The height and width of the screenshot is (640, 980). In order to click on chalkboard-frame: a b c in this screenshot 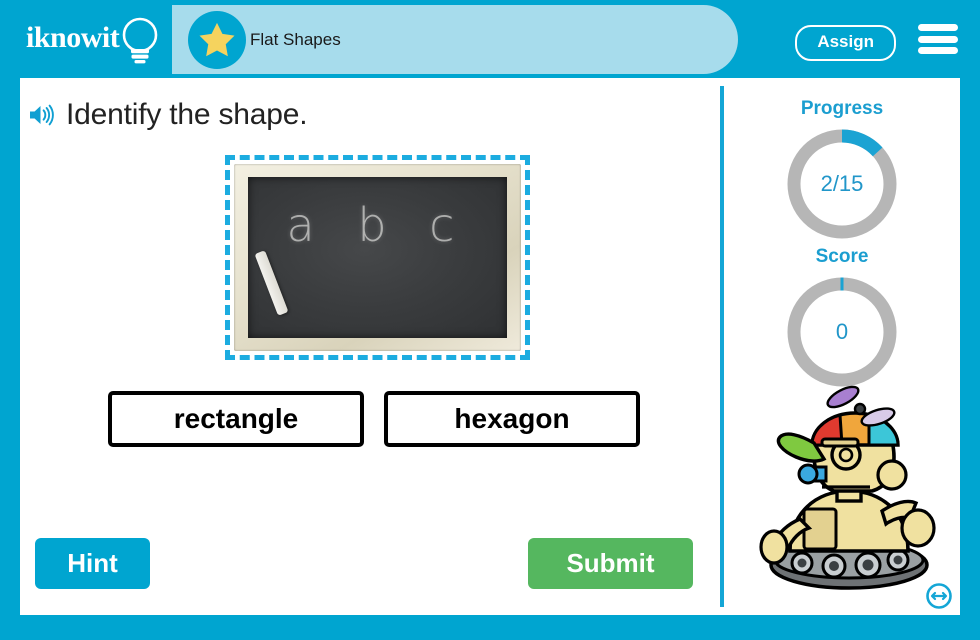, I will do `click(377, 257)`.